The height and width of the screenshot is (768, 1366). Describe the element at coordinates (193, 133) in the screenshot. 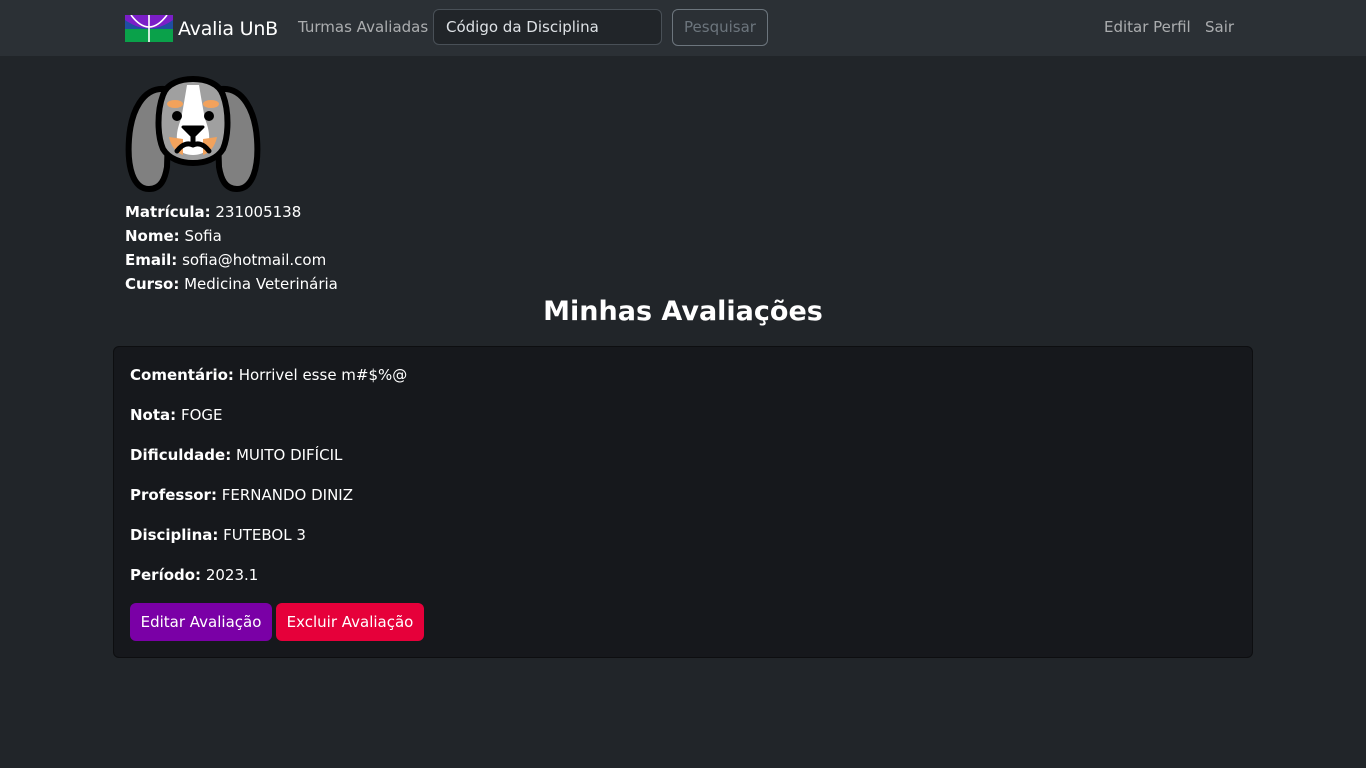

I see `dog-avatar-icon` at that location.